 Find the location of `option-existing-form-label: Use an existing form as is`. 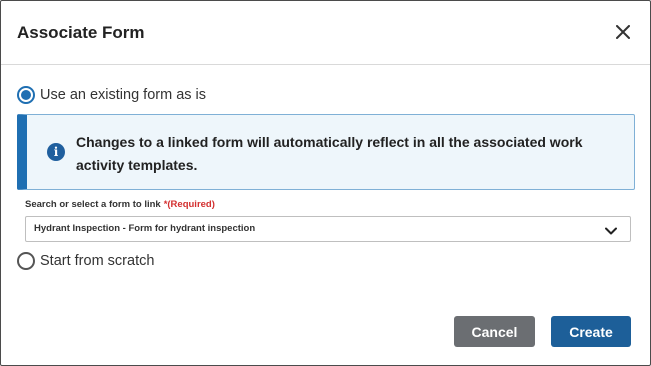

option-existing-form-label: Use an existing form as is is located at coordinates (123, 95).